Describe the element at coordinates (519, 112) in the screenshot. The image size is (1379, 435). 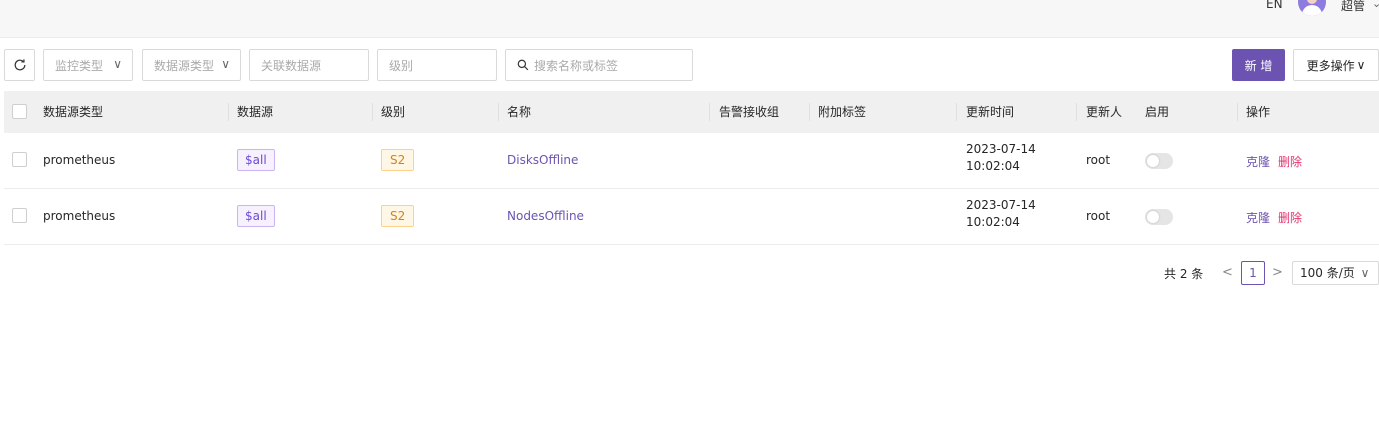
I see `column-header: 名称` at that location.